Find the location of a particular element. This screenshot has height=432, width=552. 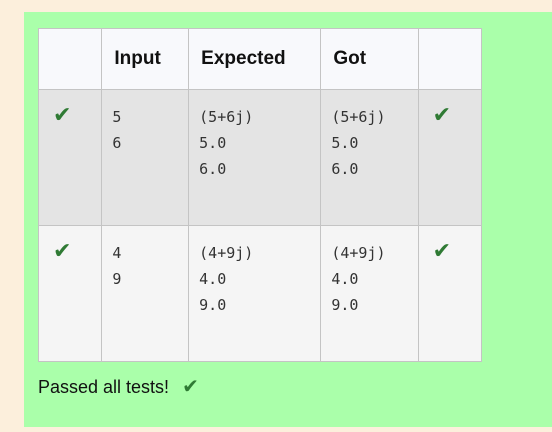

expected-value: (5+6j) 5.0 6.0 is located at coordinates (226, 143).